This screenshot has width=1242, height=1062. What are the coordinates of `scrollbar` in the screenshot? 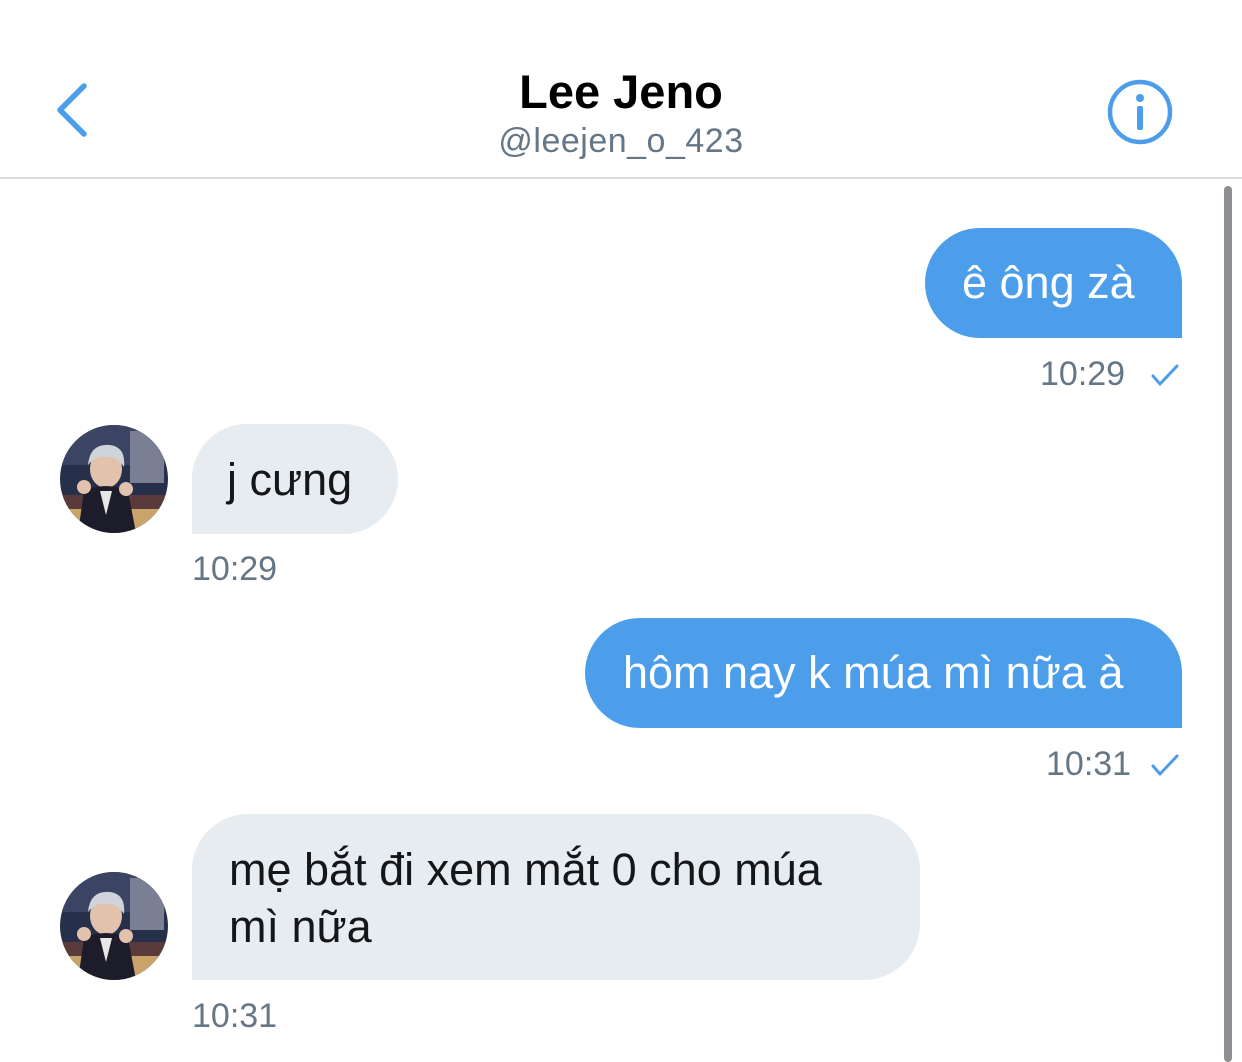 It's located at (1228, 624).